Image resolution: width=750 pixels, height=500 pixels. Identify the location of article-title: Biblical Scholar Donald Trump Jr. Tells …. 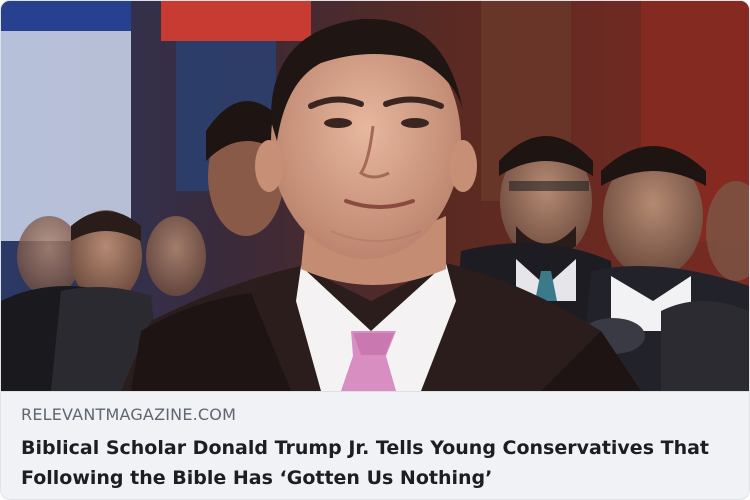
(377, 463).